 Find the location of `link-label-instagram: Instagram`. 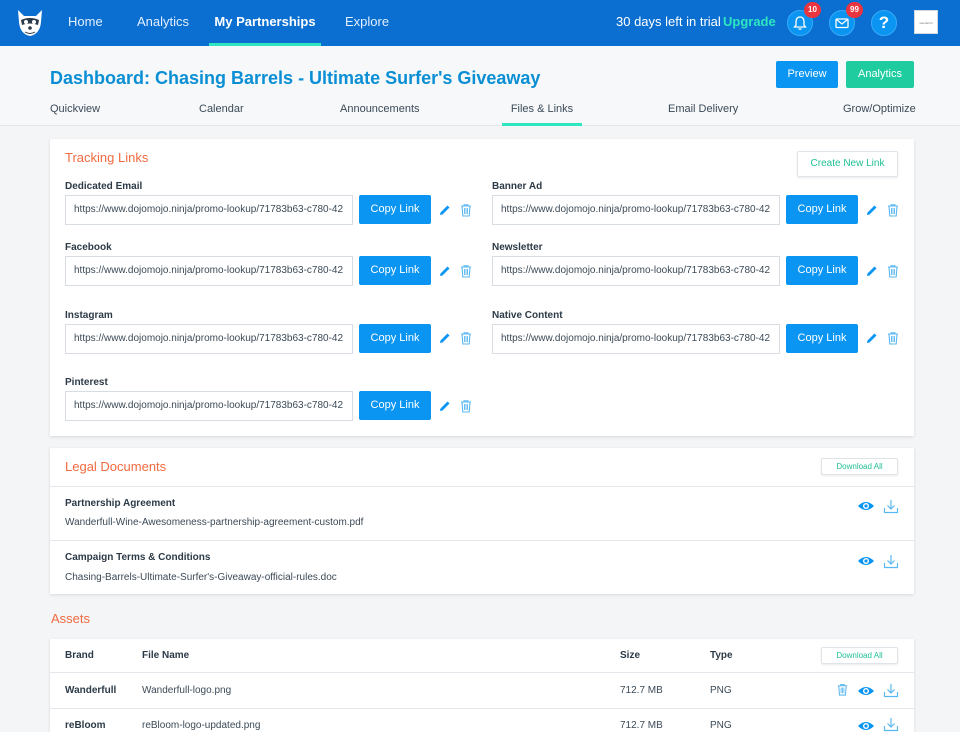

link-label-instagram: Instagram is located at coordinates (89, 315).